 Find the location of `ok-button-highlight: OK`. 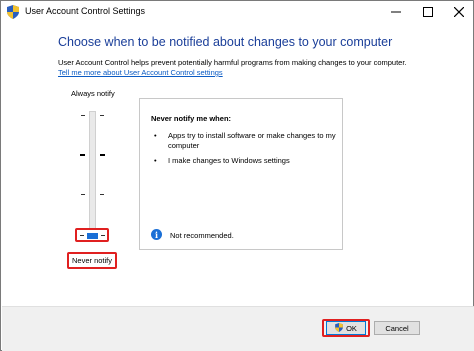

ok-button-highlight: OK is located at coordinates (346, 328).